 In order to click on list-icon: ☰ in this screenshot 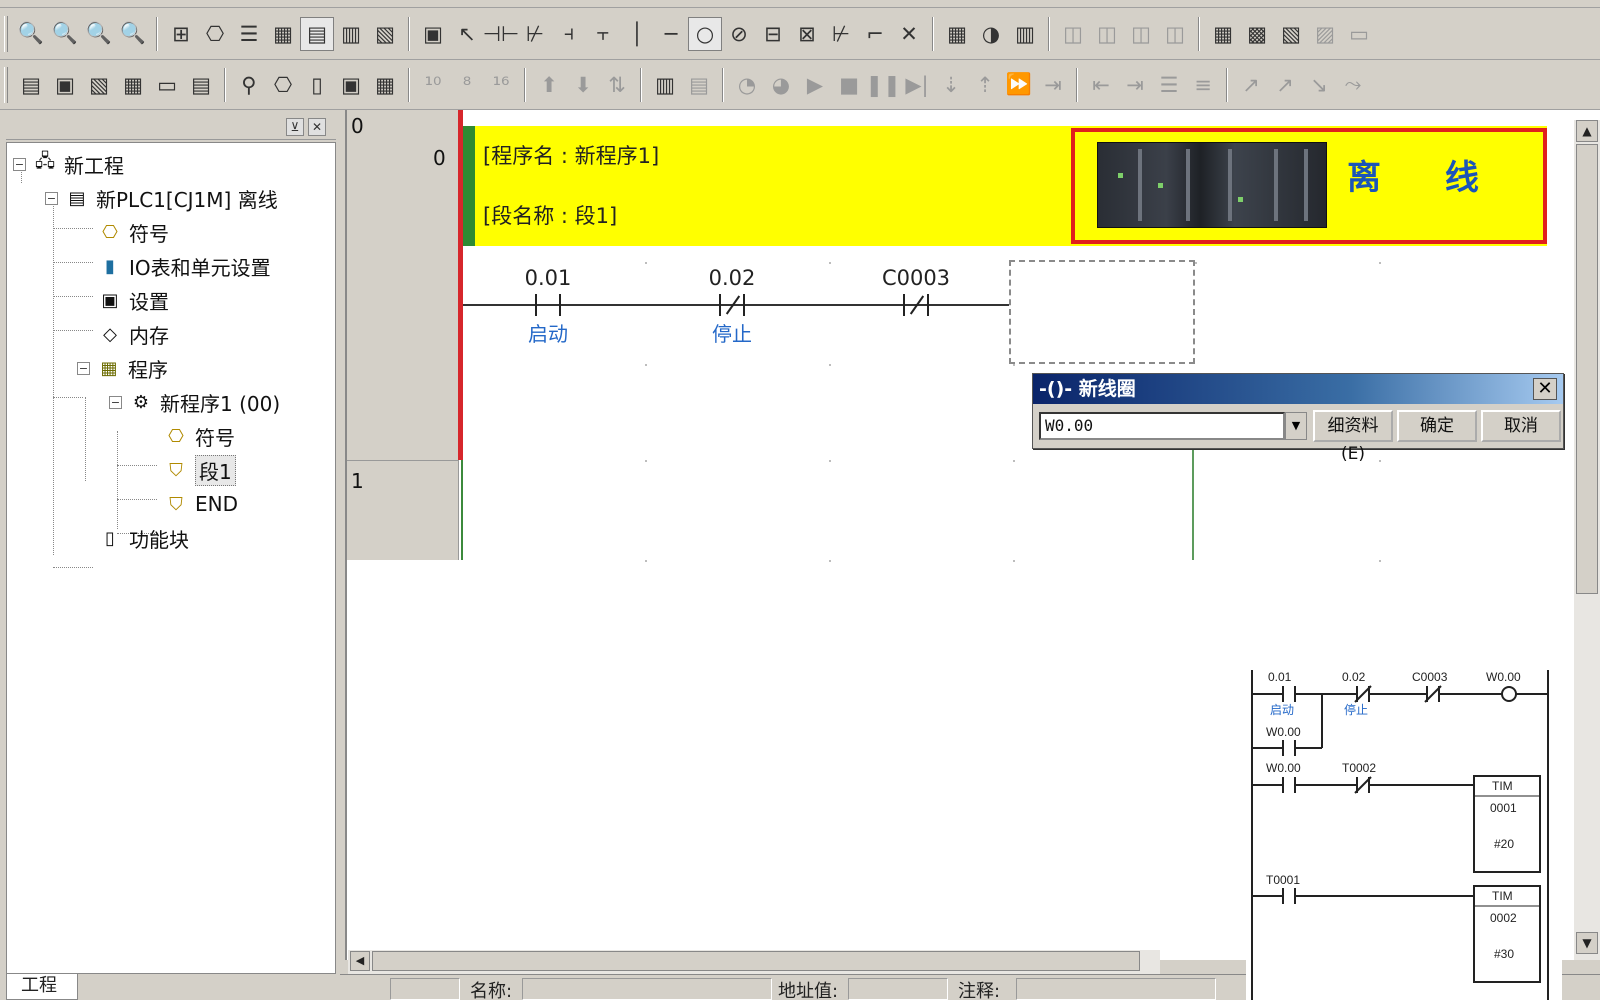, I will do `click(249, 34)`.